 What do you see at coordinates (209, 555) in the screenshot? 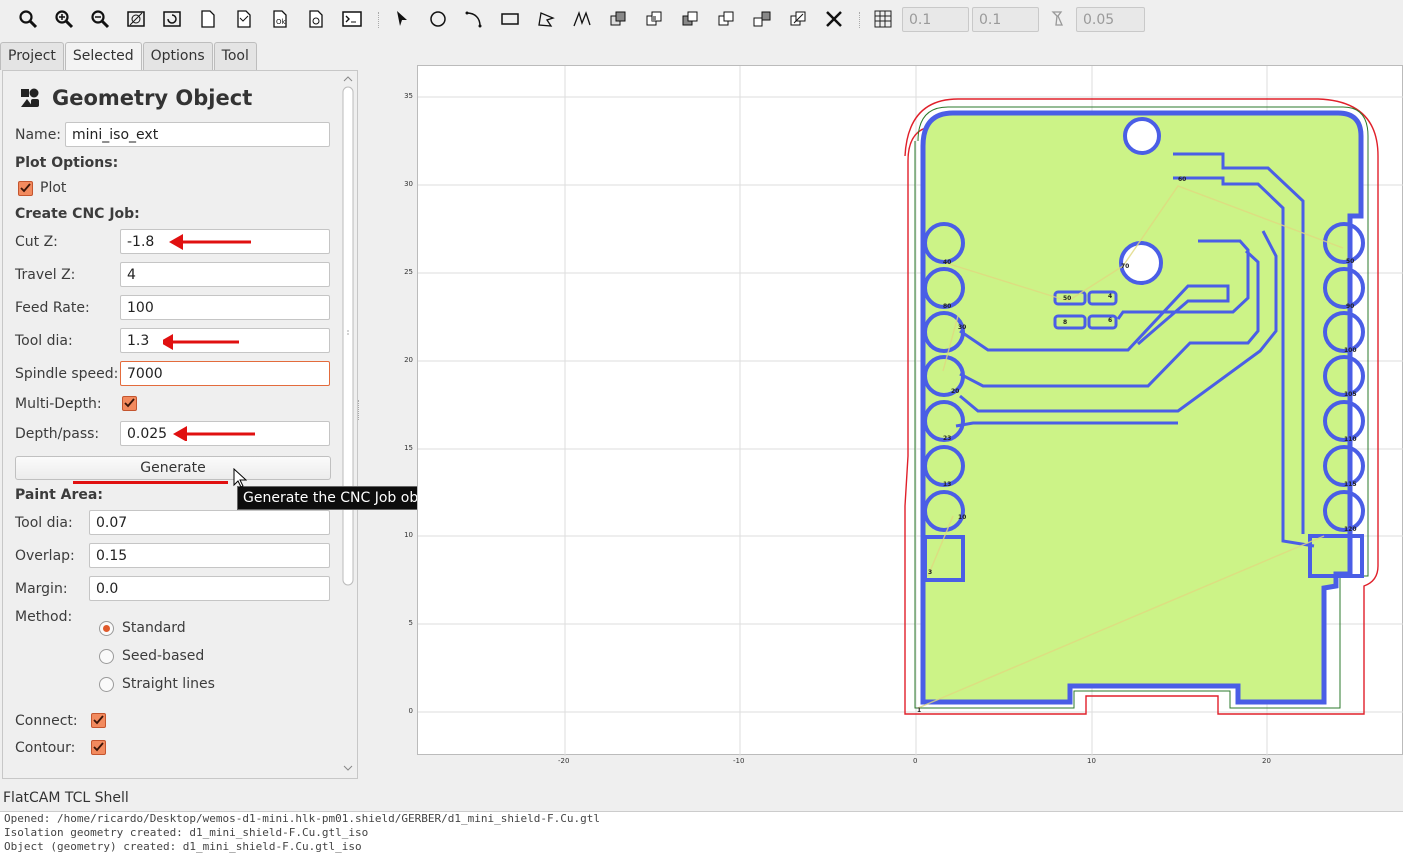
I see `overlap-field` at bounding box center [209, 555].